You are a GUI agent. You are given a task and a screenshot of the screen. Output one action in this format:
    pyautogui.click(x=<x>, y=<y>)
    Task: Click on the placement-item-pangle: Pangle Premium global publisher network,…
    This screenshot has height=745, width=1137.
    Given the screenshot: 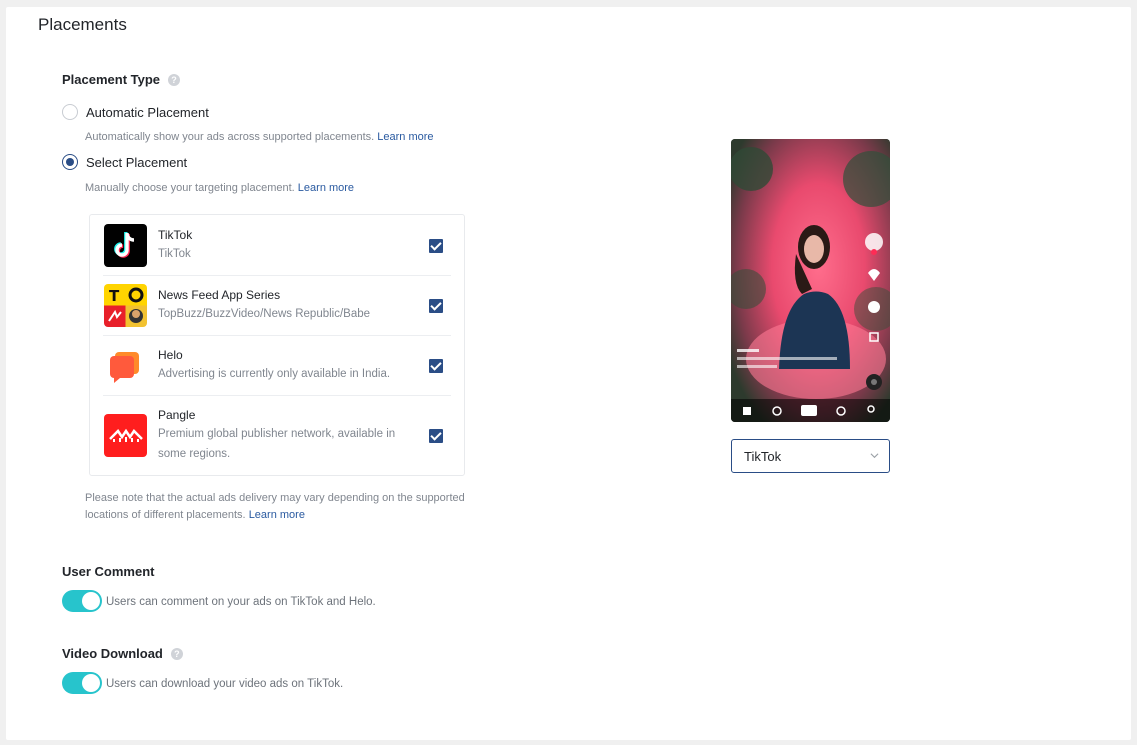 What is the action you would take?
    pyautogui.click(x=277, y=436)
    